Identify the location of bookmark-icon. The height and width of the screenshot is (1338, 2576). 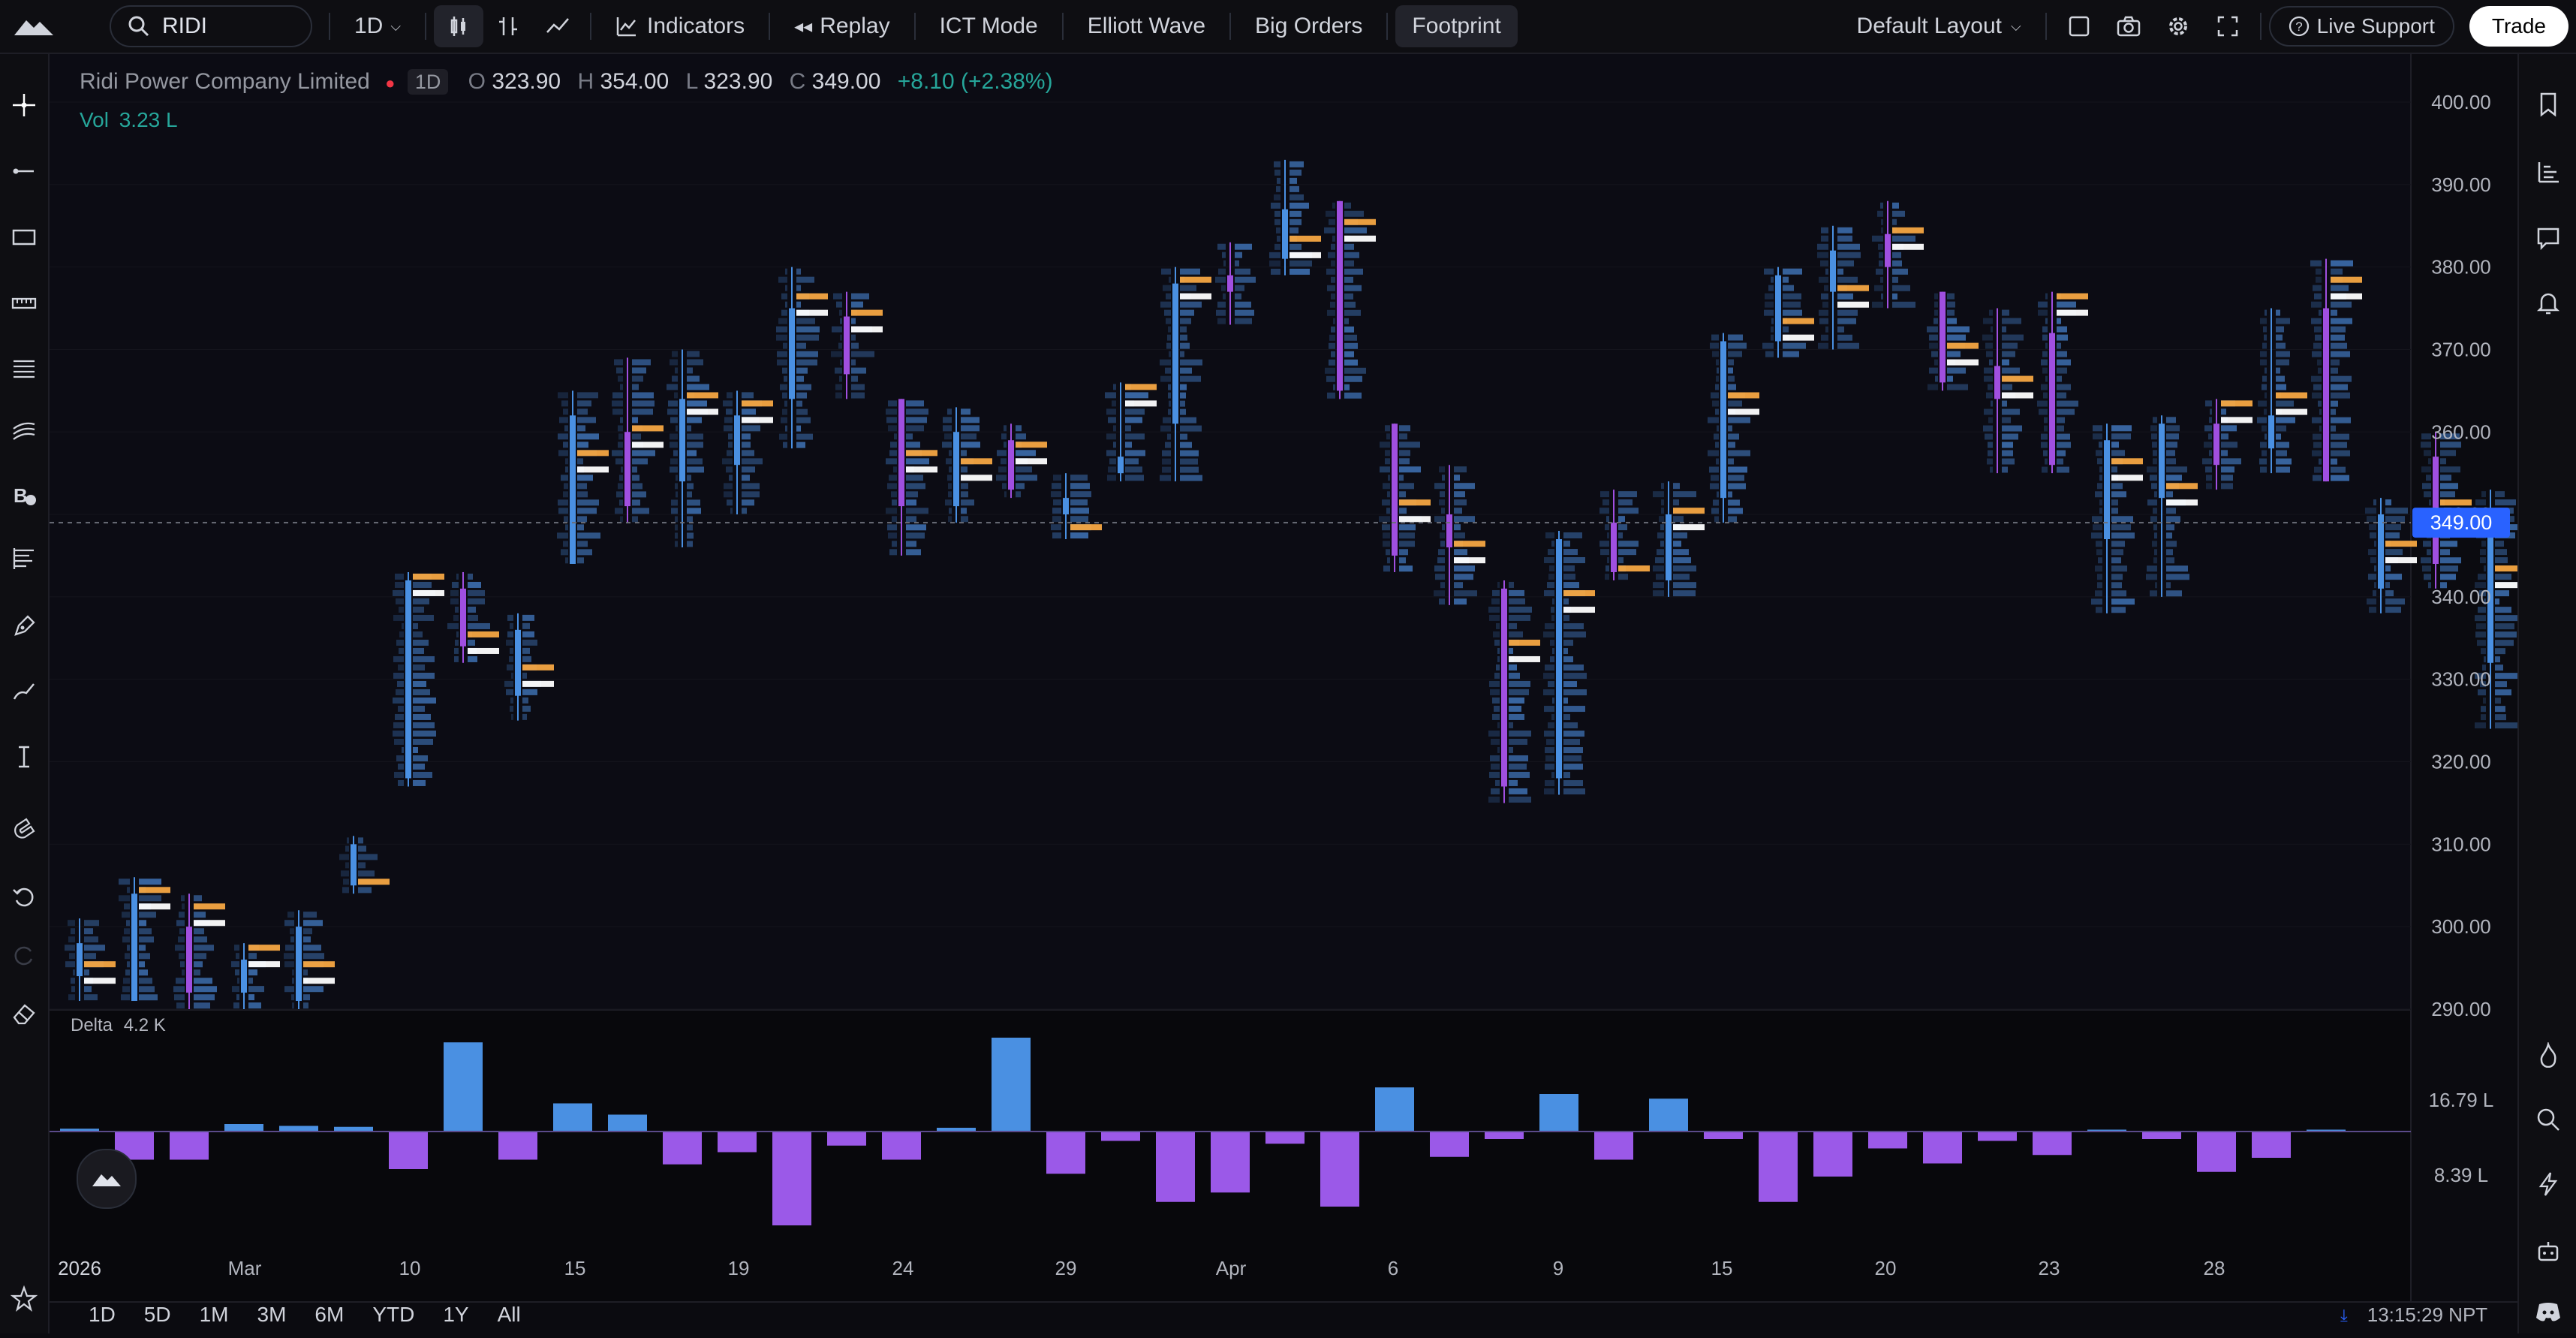
(2547, 105).